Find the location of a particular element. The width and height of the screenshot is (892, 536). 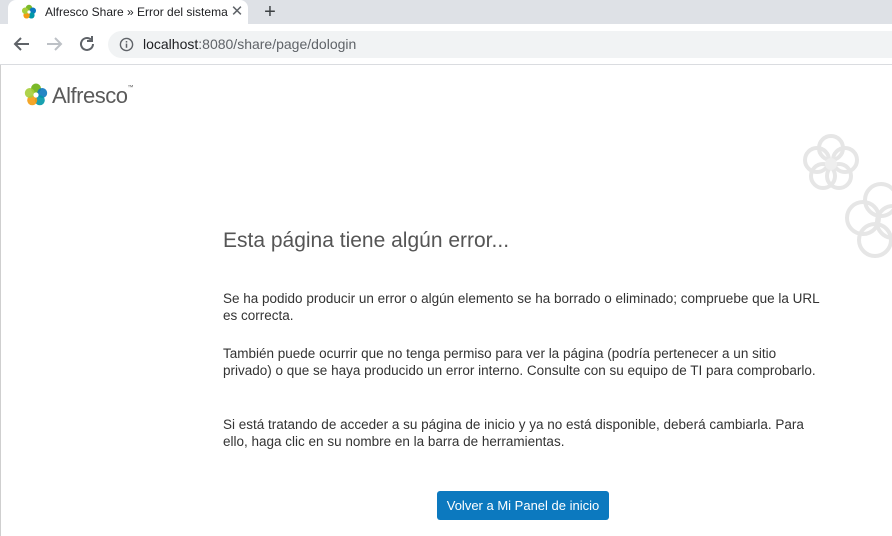

alfresco-logo: Alfresco™ is located at coordinates (93, 96).